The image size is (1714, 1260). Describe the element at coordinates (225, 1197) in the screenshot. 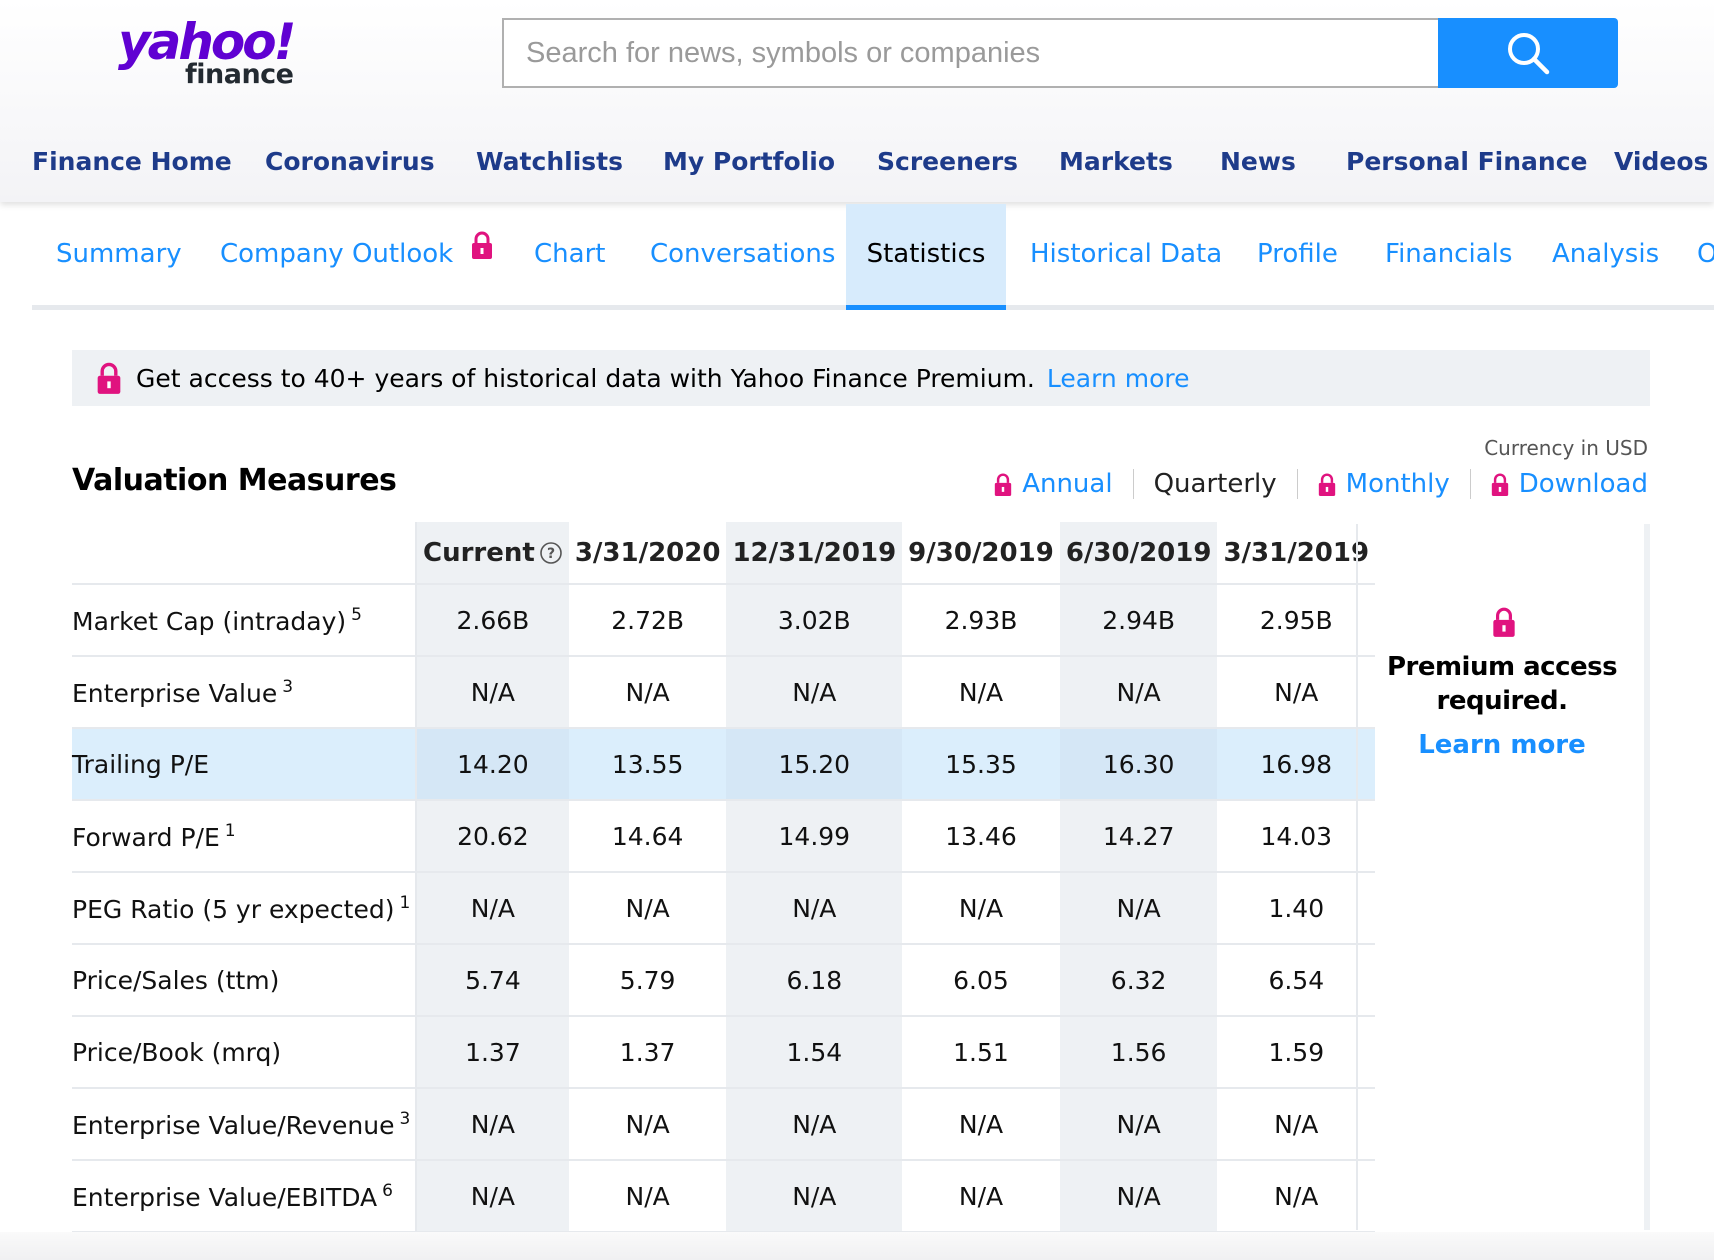

I see `row-label-text: Enterprise Value/EBITDA` at that location.